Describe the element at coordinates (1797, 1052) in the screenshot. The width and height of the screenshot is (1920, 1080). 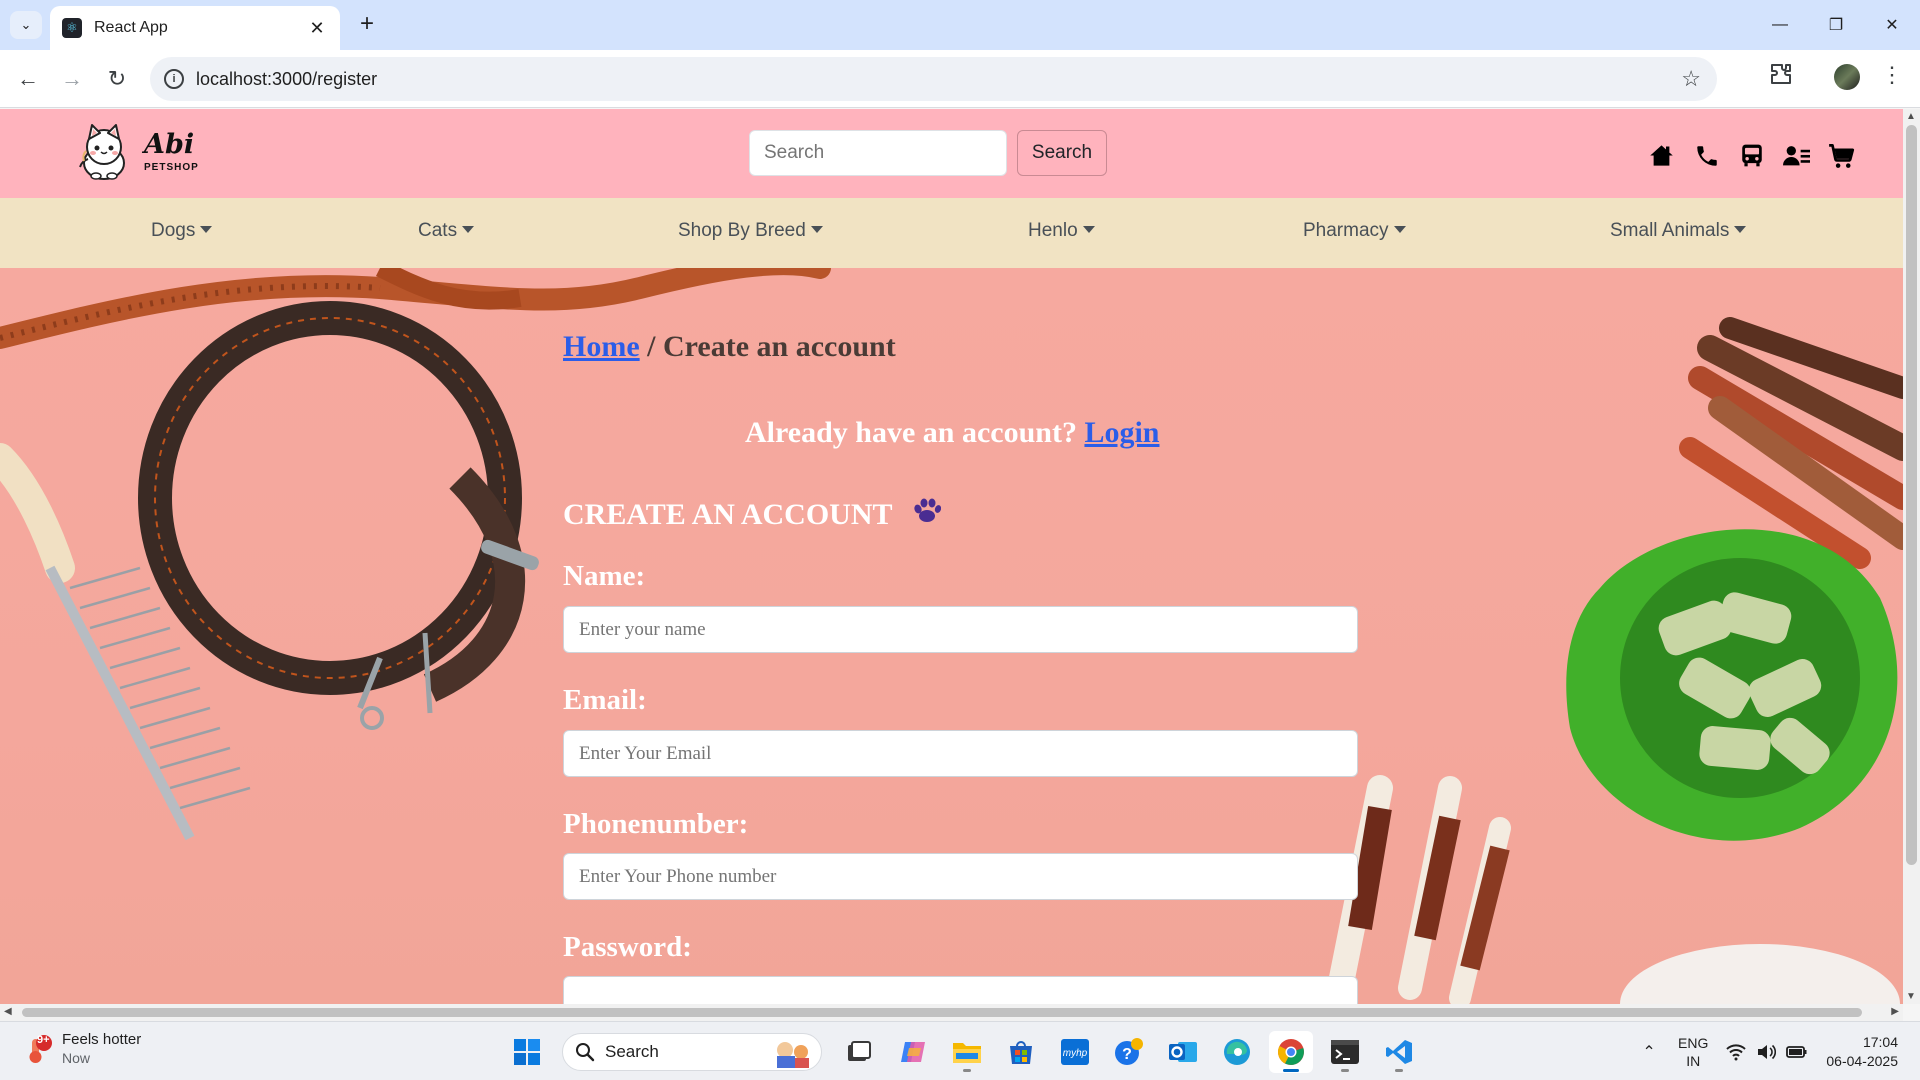
I see `battery-charging-icon` at that location.